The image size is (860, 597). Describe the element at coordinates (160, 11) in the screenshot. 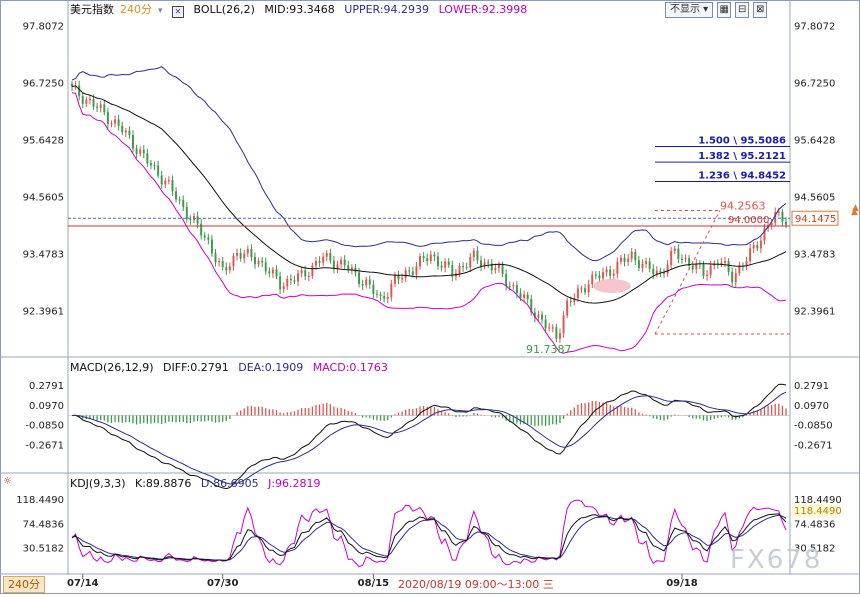

I see `dropdown-icon: ▾` at that location.